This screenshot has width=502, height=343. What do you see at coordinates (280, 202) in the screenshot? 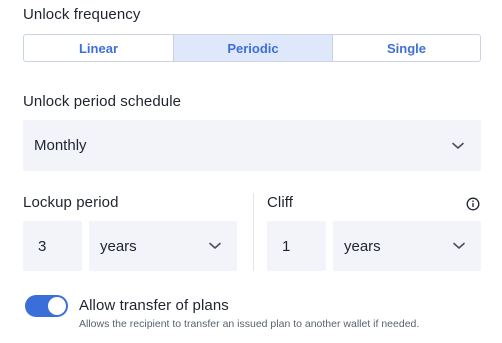
I see `cliff-label: Cliff` at bounding box center [280, 202].